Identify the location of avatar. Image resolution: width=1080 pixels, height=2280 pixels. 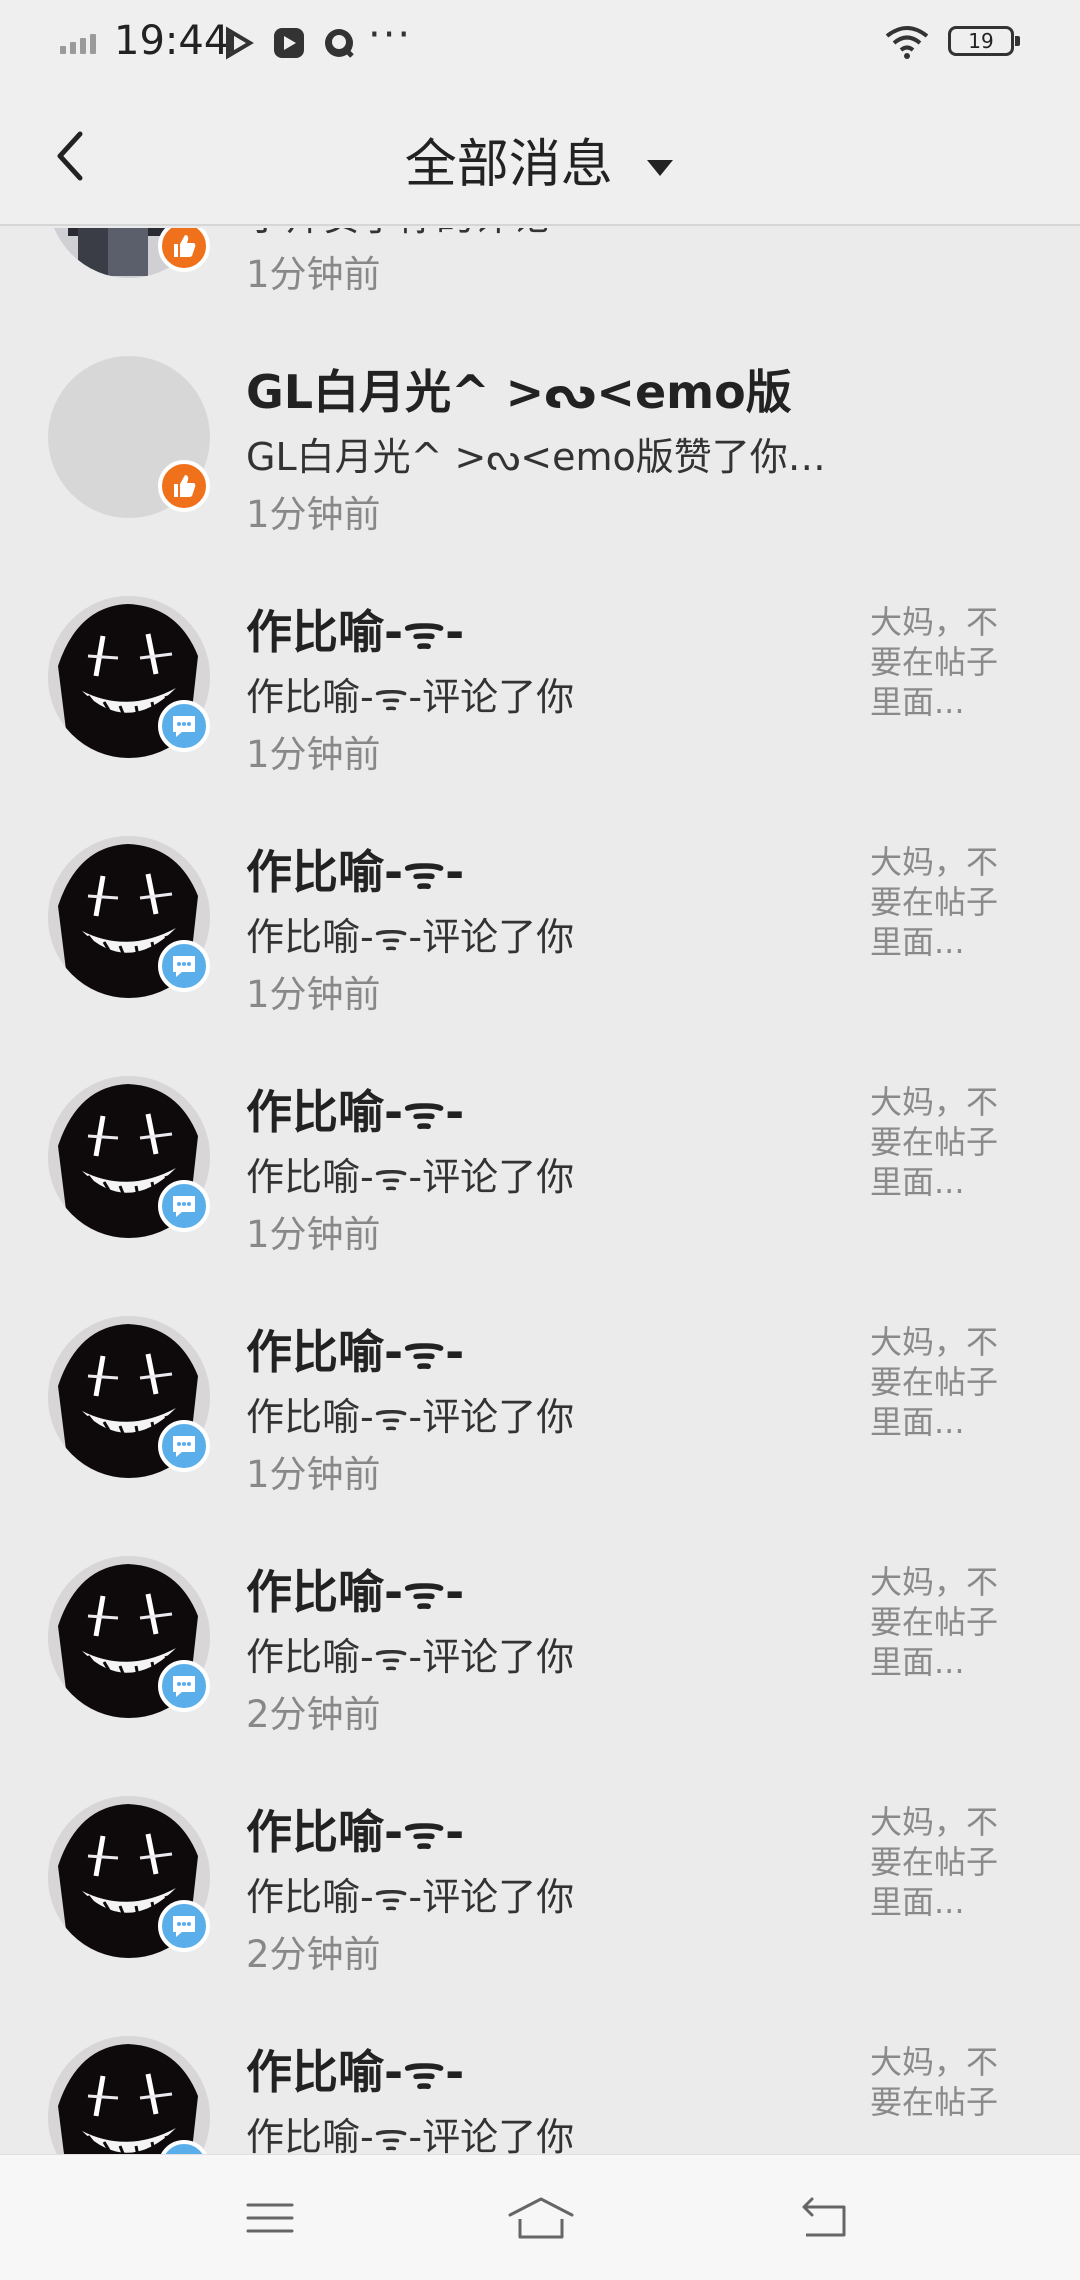
(129, 2095).